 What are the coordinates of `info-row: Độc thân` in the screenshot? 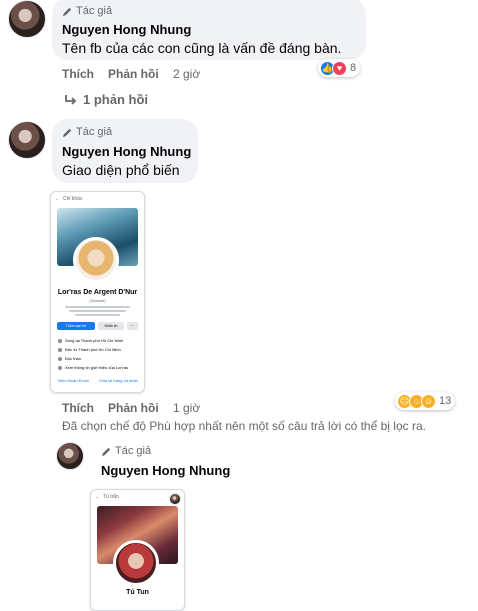 It's located at (69, 358).